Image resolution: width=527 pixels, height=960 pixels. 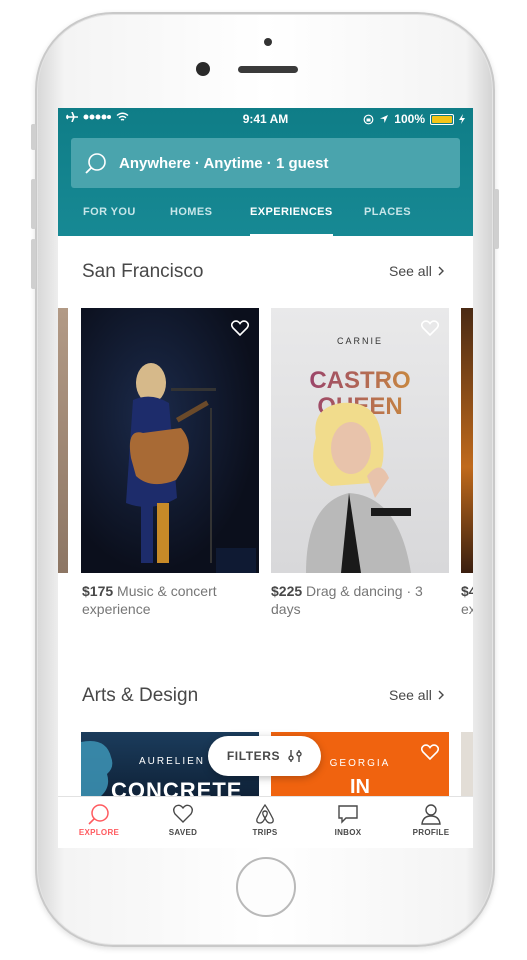 What do you see at coordinates (177, 787) in the screenshot?
I see `poster-title: CONCRETE` at bounding box center [177, 787].